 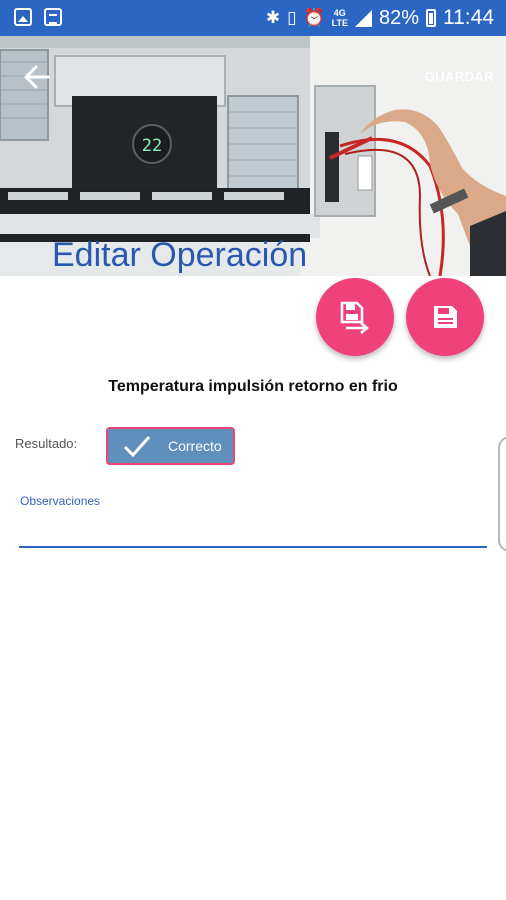 I want to click on result-value: Correcto, so click(x=195, y=446).